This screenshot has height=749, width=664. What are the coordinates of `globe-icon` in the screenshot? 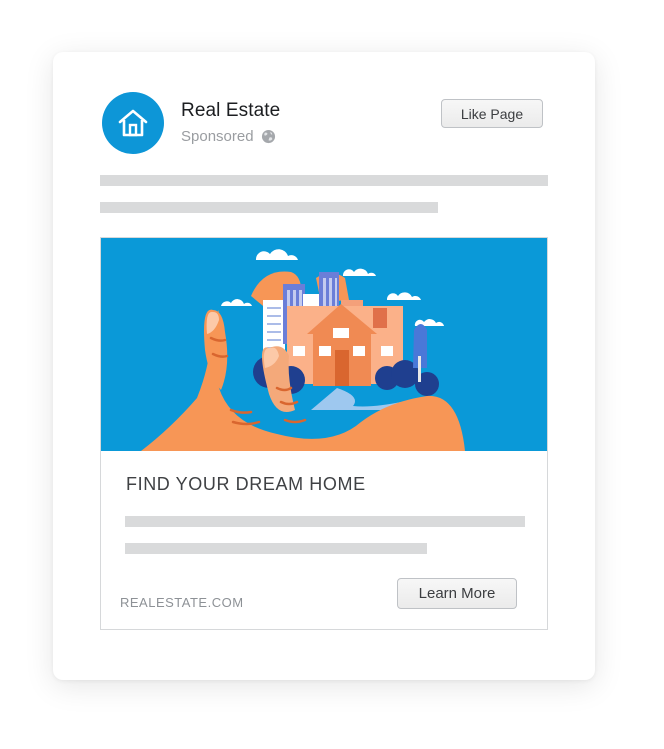 It's located at (268, 136).